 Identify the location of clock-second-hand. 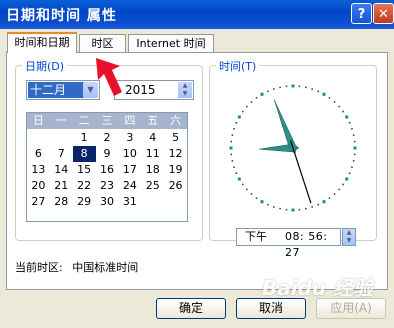
(300, 172).